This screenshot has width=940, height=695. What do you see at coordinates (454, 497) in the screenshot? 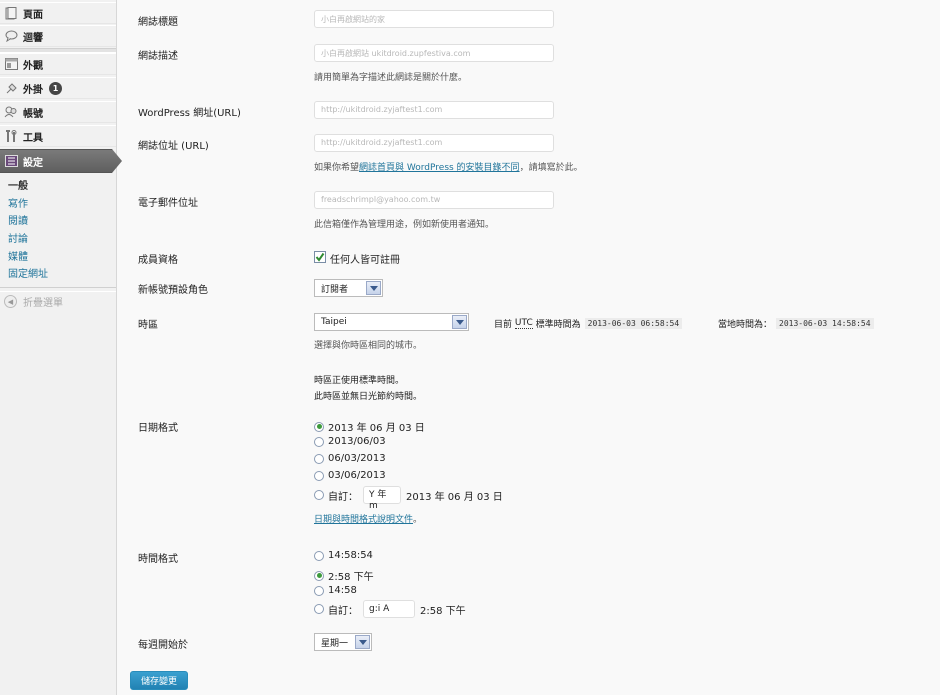
I see `custom-date-preview: 2013 年 06 月 03 日` at bounding box center [454, 497].